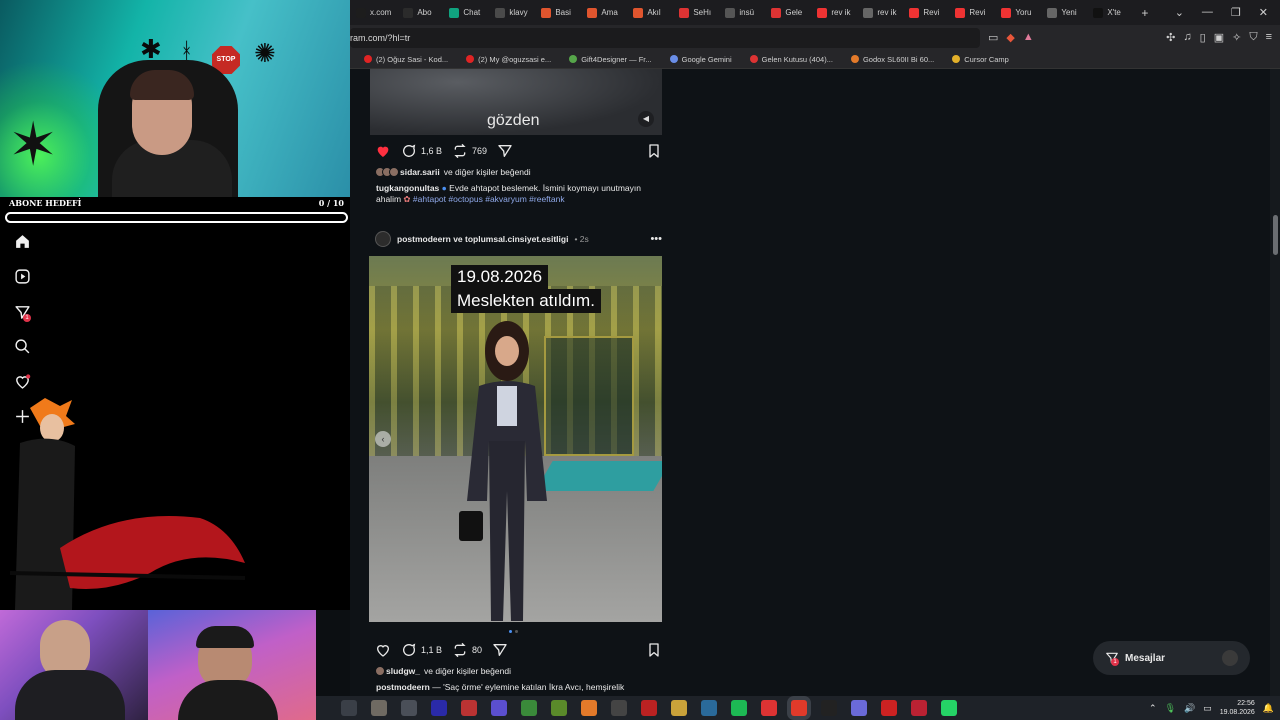 This screenshot has width=1280, height=720. Describe the element at coordinates (403, 671) in the screenshot. I see `post2-liker-name: sludgw_` at that location.